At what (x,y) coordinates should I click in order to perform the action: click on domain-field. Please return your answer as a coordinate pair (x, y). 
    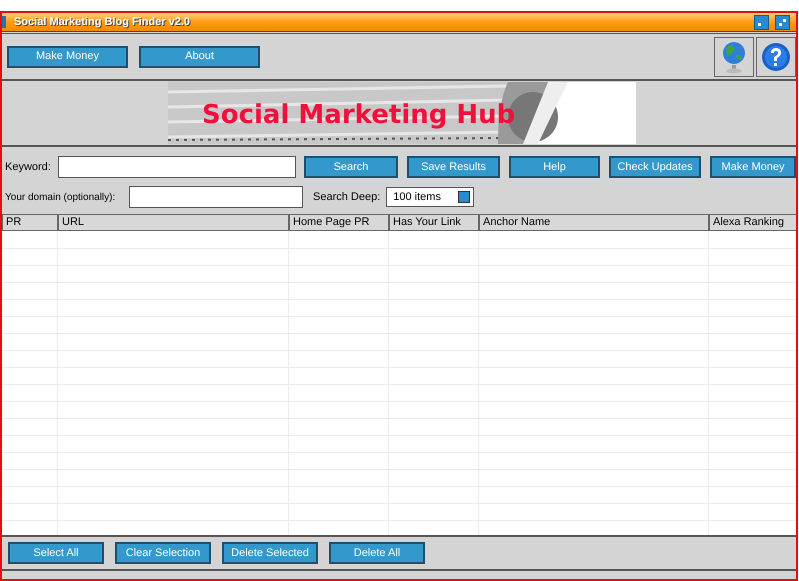
    Looking at the image, I should click on (216, 197).